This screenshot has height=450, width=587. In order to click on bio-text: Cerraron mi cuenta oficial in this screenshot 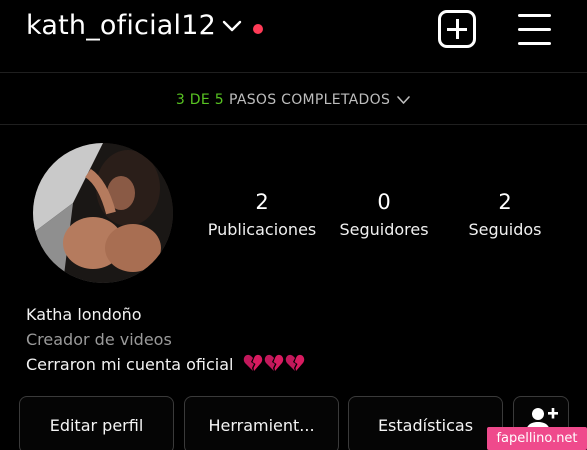, I will do `click(130, 364)`.